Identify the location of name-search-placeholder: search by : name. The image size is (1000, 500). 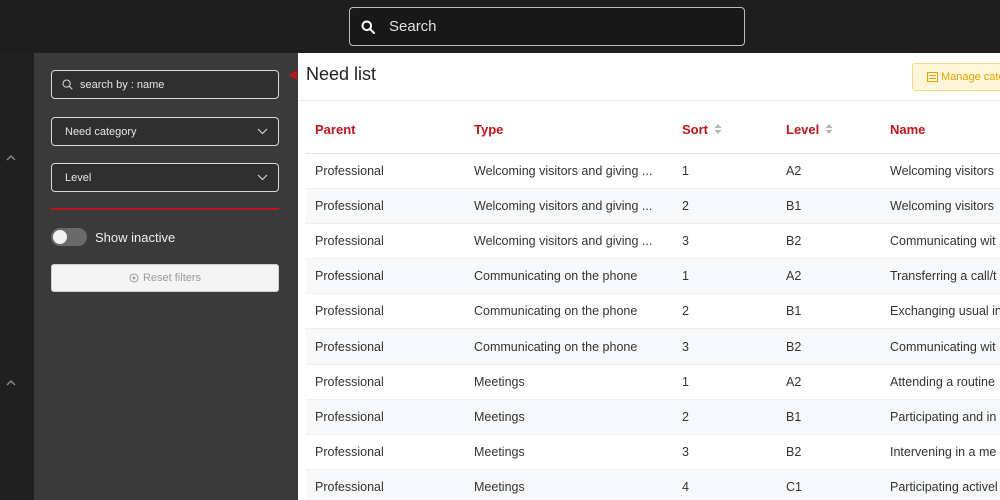
(122, 84).